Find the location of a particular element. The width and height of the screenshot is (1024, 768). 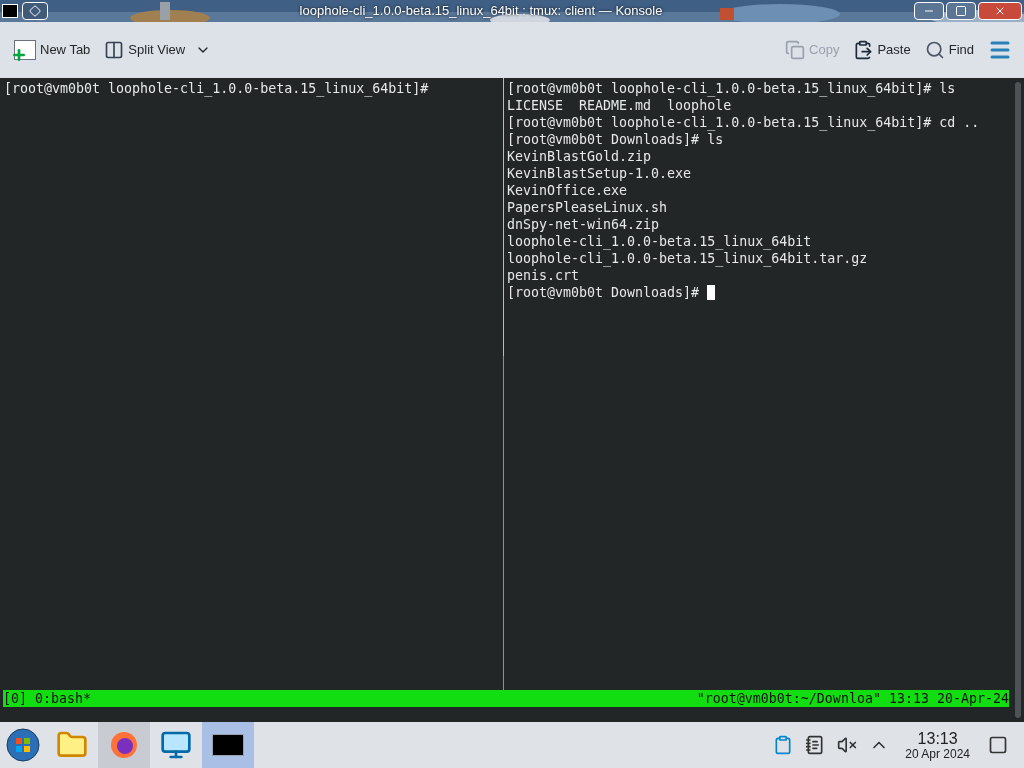

close-button is located at coordinates (1000, 11).